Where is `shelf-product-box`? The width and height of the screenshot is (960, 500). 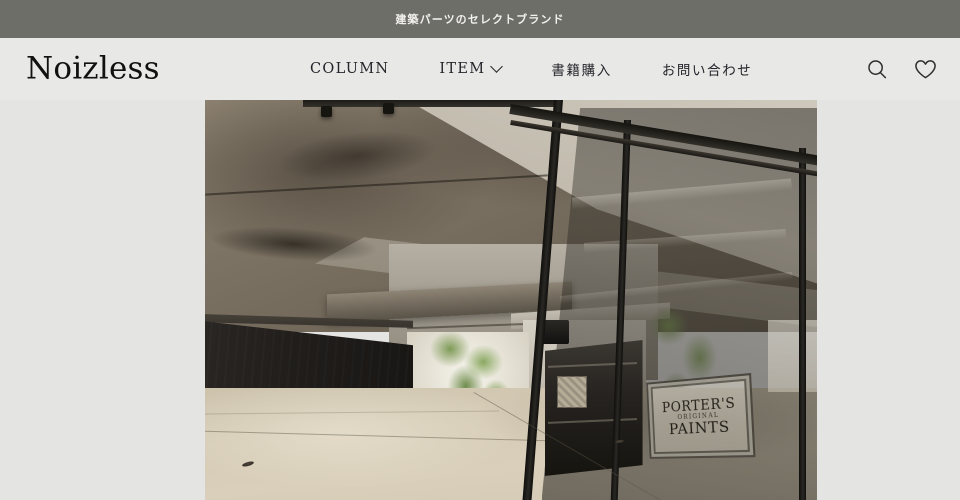 shelf-product-box is located at coordinates (572, 392).